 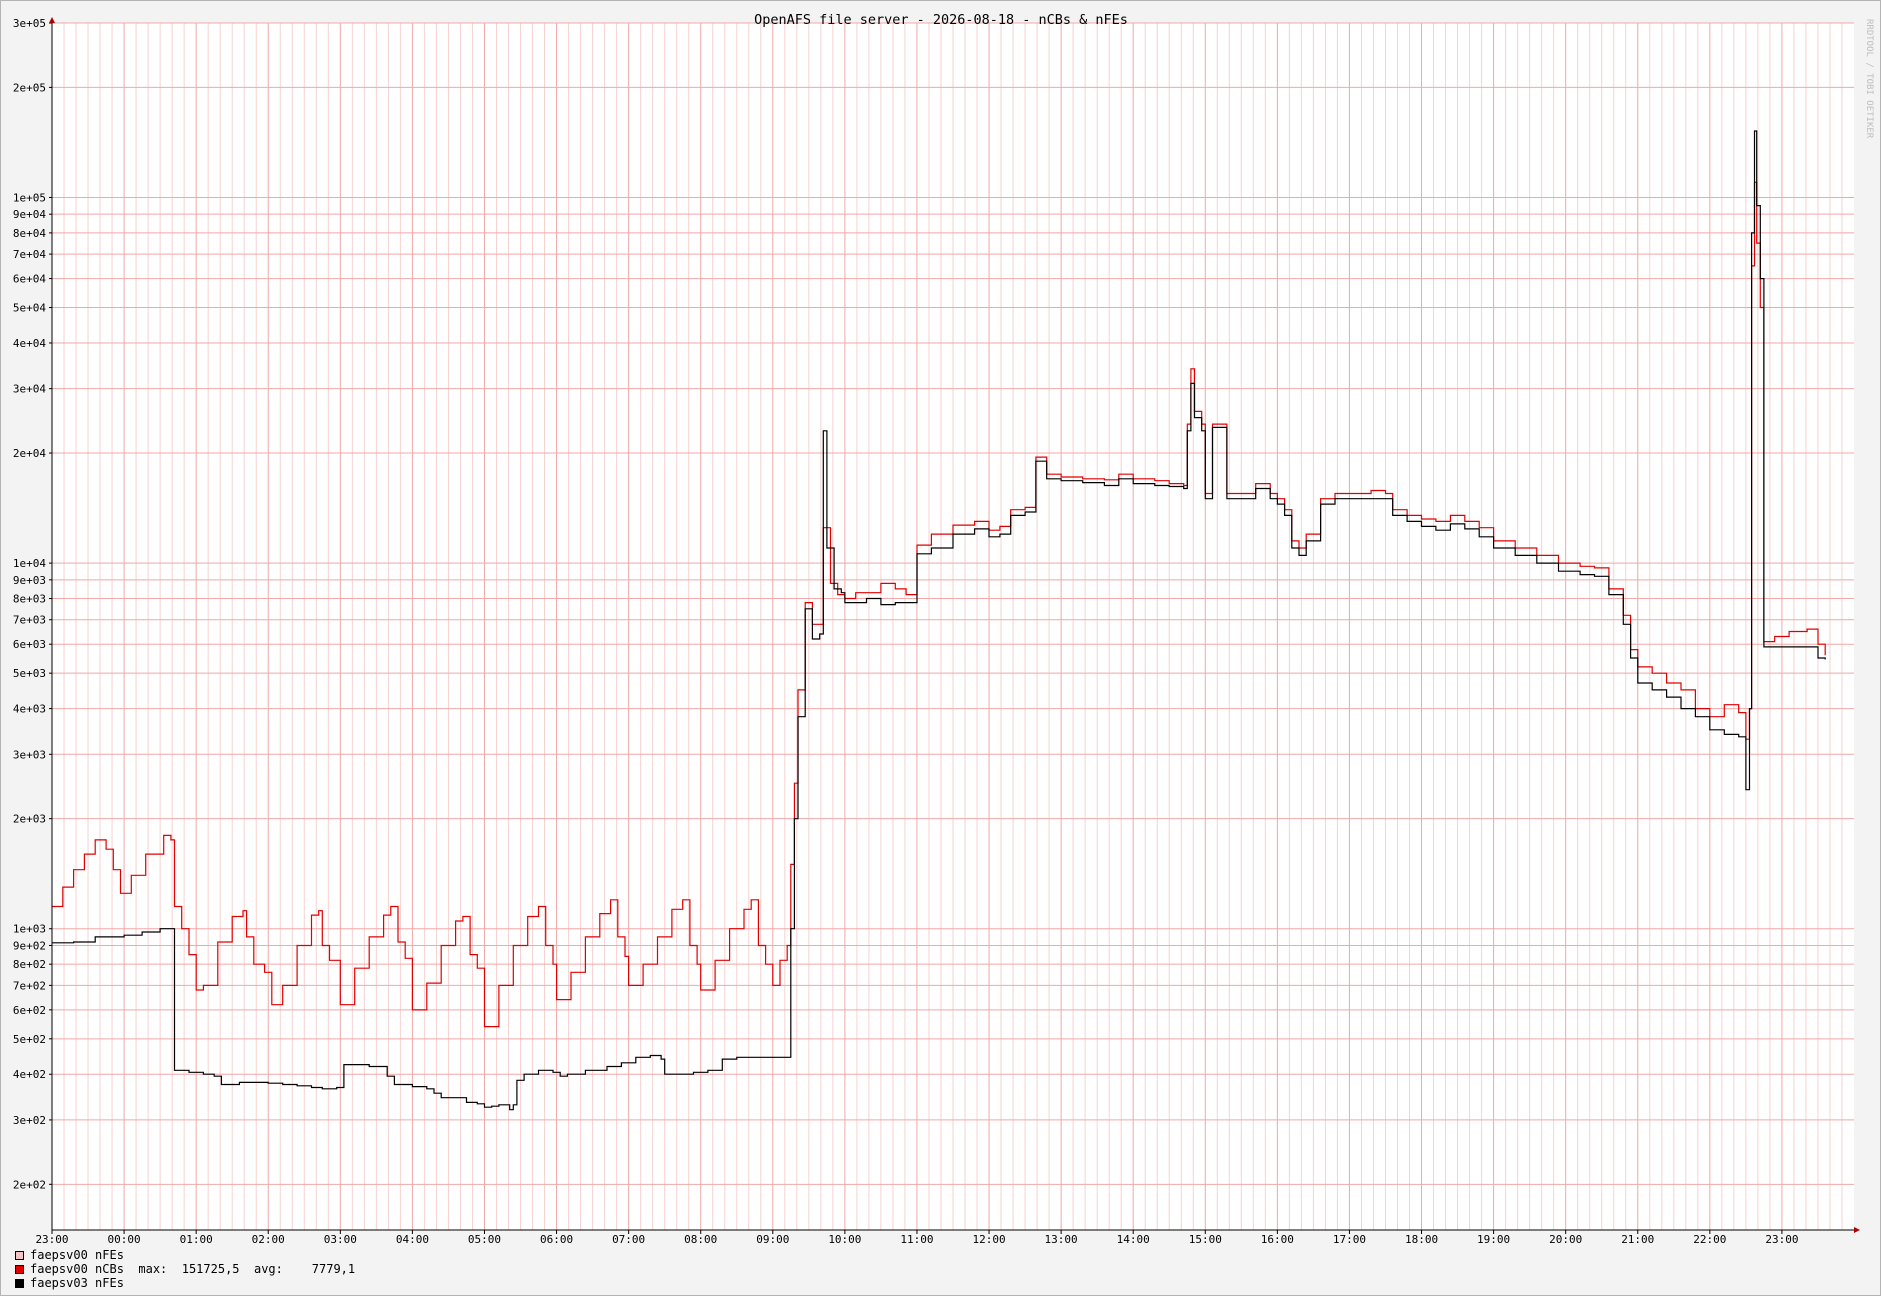 What do you see at coordinates (29, 254) in the screenshot?
I see `y-tick-label: 7e+04` at bounding box center [29, 254].